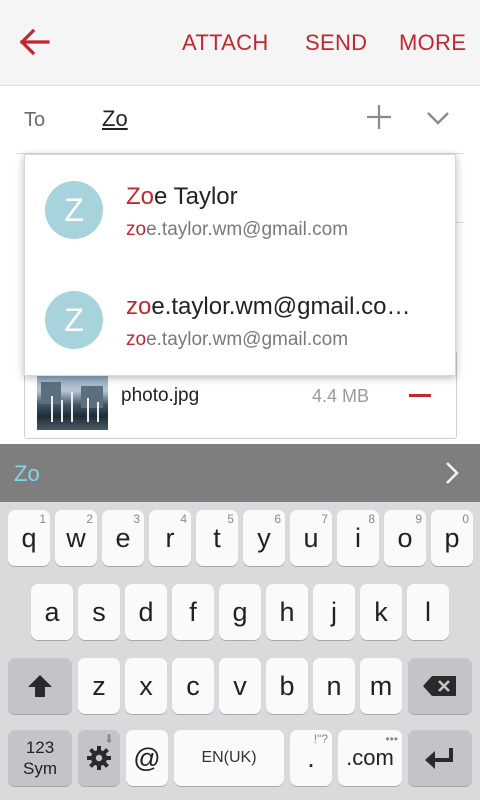 The image size is (480, 800). I want to click on top-app-bar: ATTACH SEND MORE, so click(240, 43).